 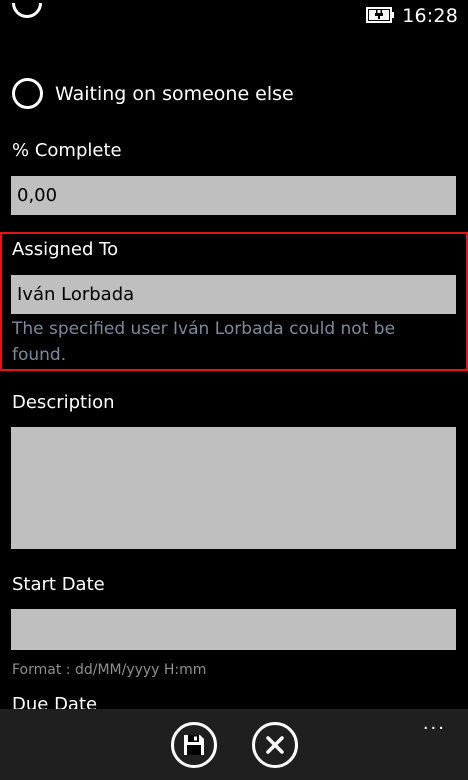 I want to click on radio-waiting-on-someone-else: Waiting on someone else, so click(x=153, y=93).